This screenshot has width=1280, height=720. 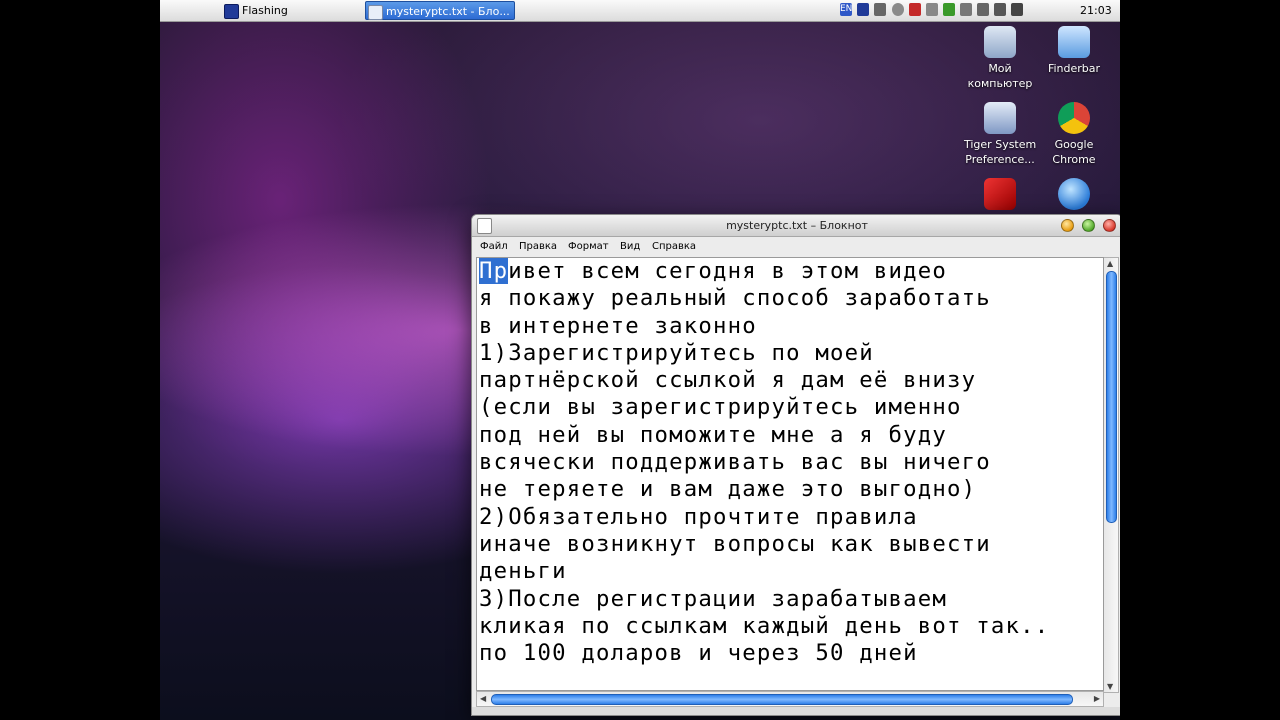 What do you see at coordinates (375, 12) in the screenshot?
I see `notepad-app-icon` at bounding box center [375, 12].